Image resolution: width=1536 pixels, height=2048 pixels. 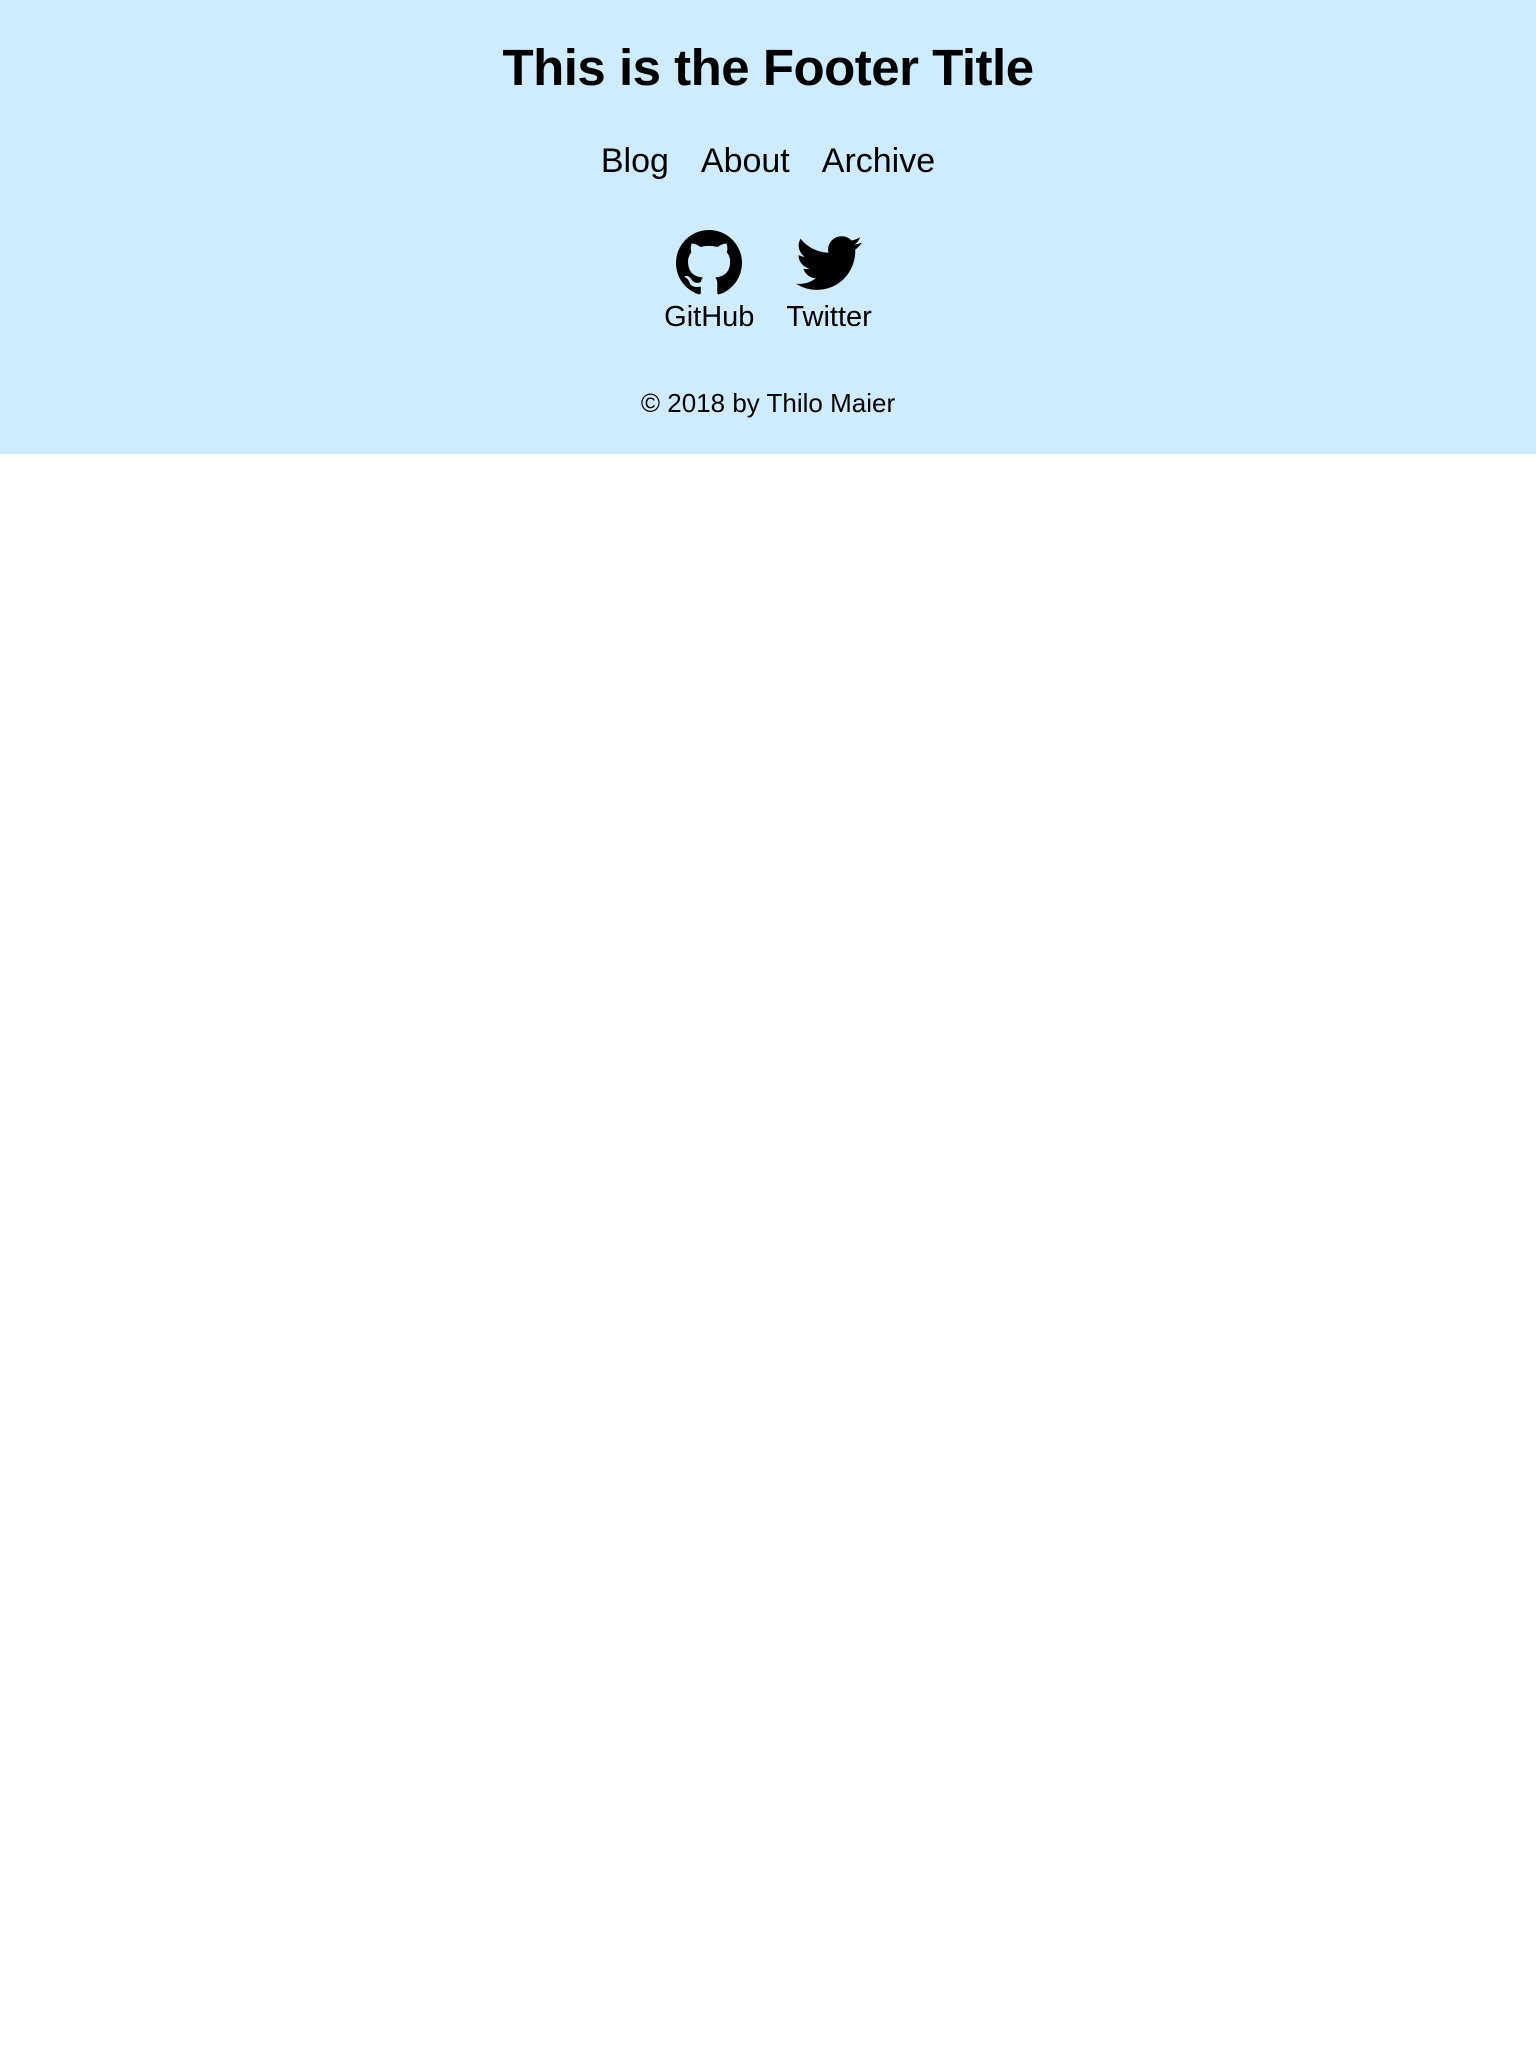 What do you see at coordinates (878, 161) in the screenshot?
I see `nav-link-archive: Archive` at bounding box center [878, 161].